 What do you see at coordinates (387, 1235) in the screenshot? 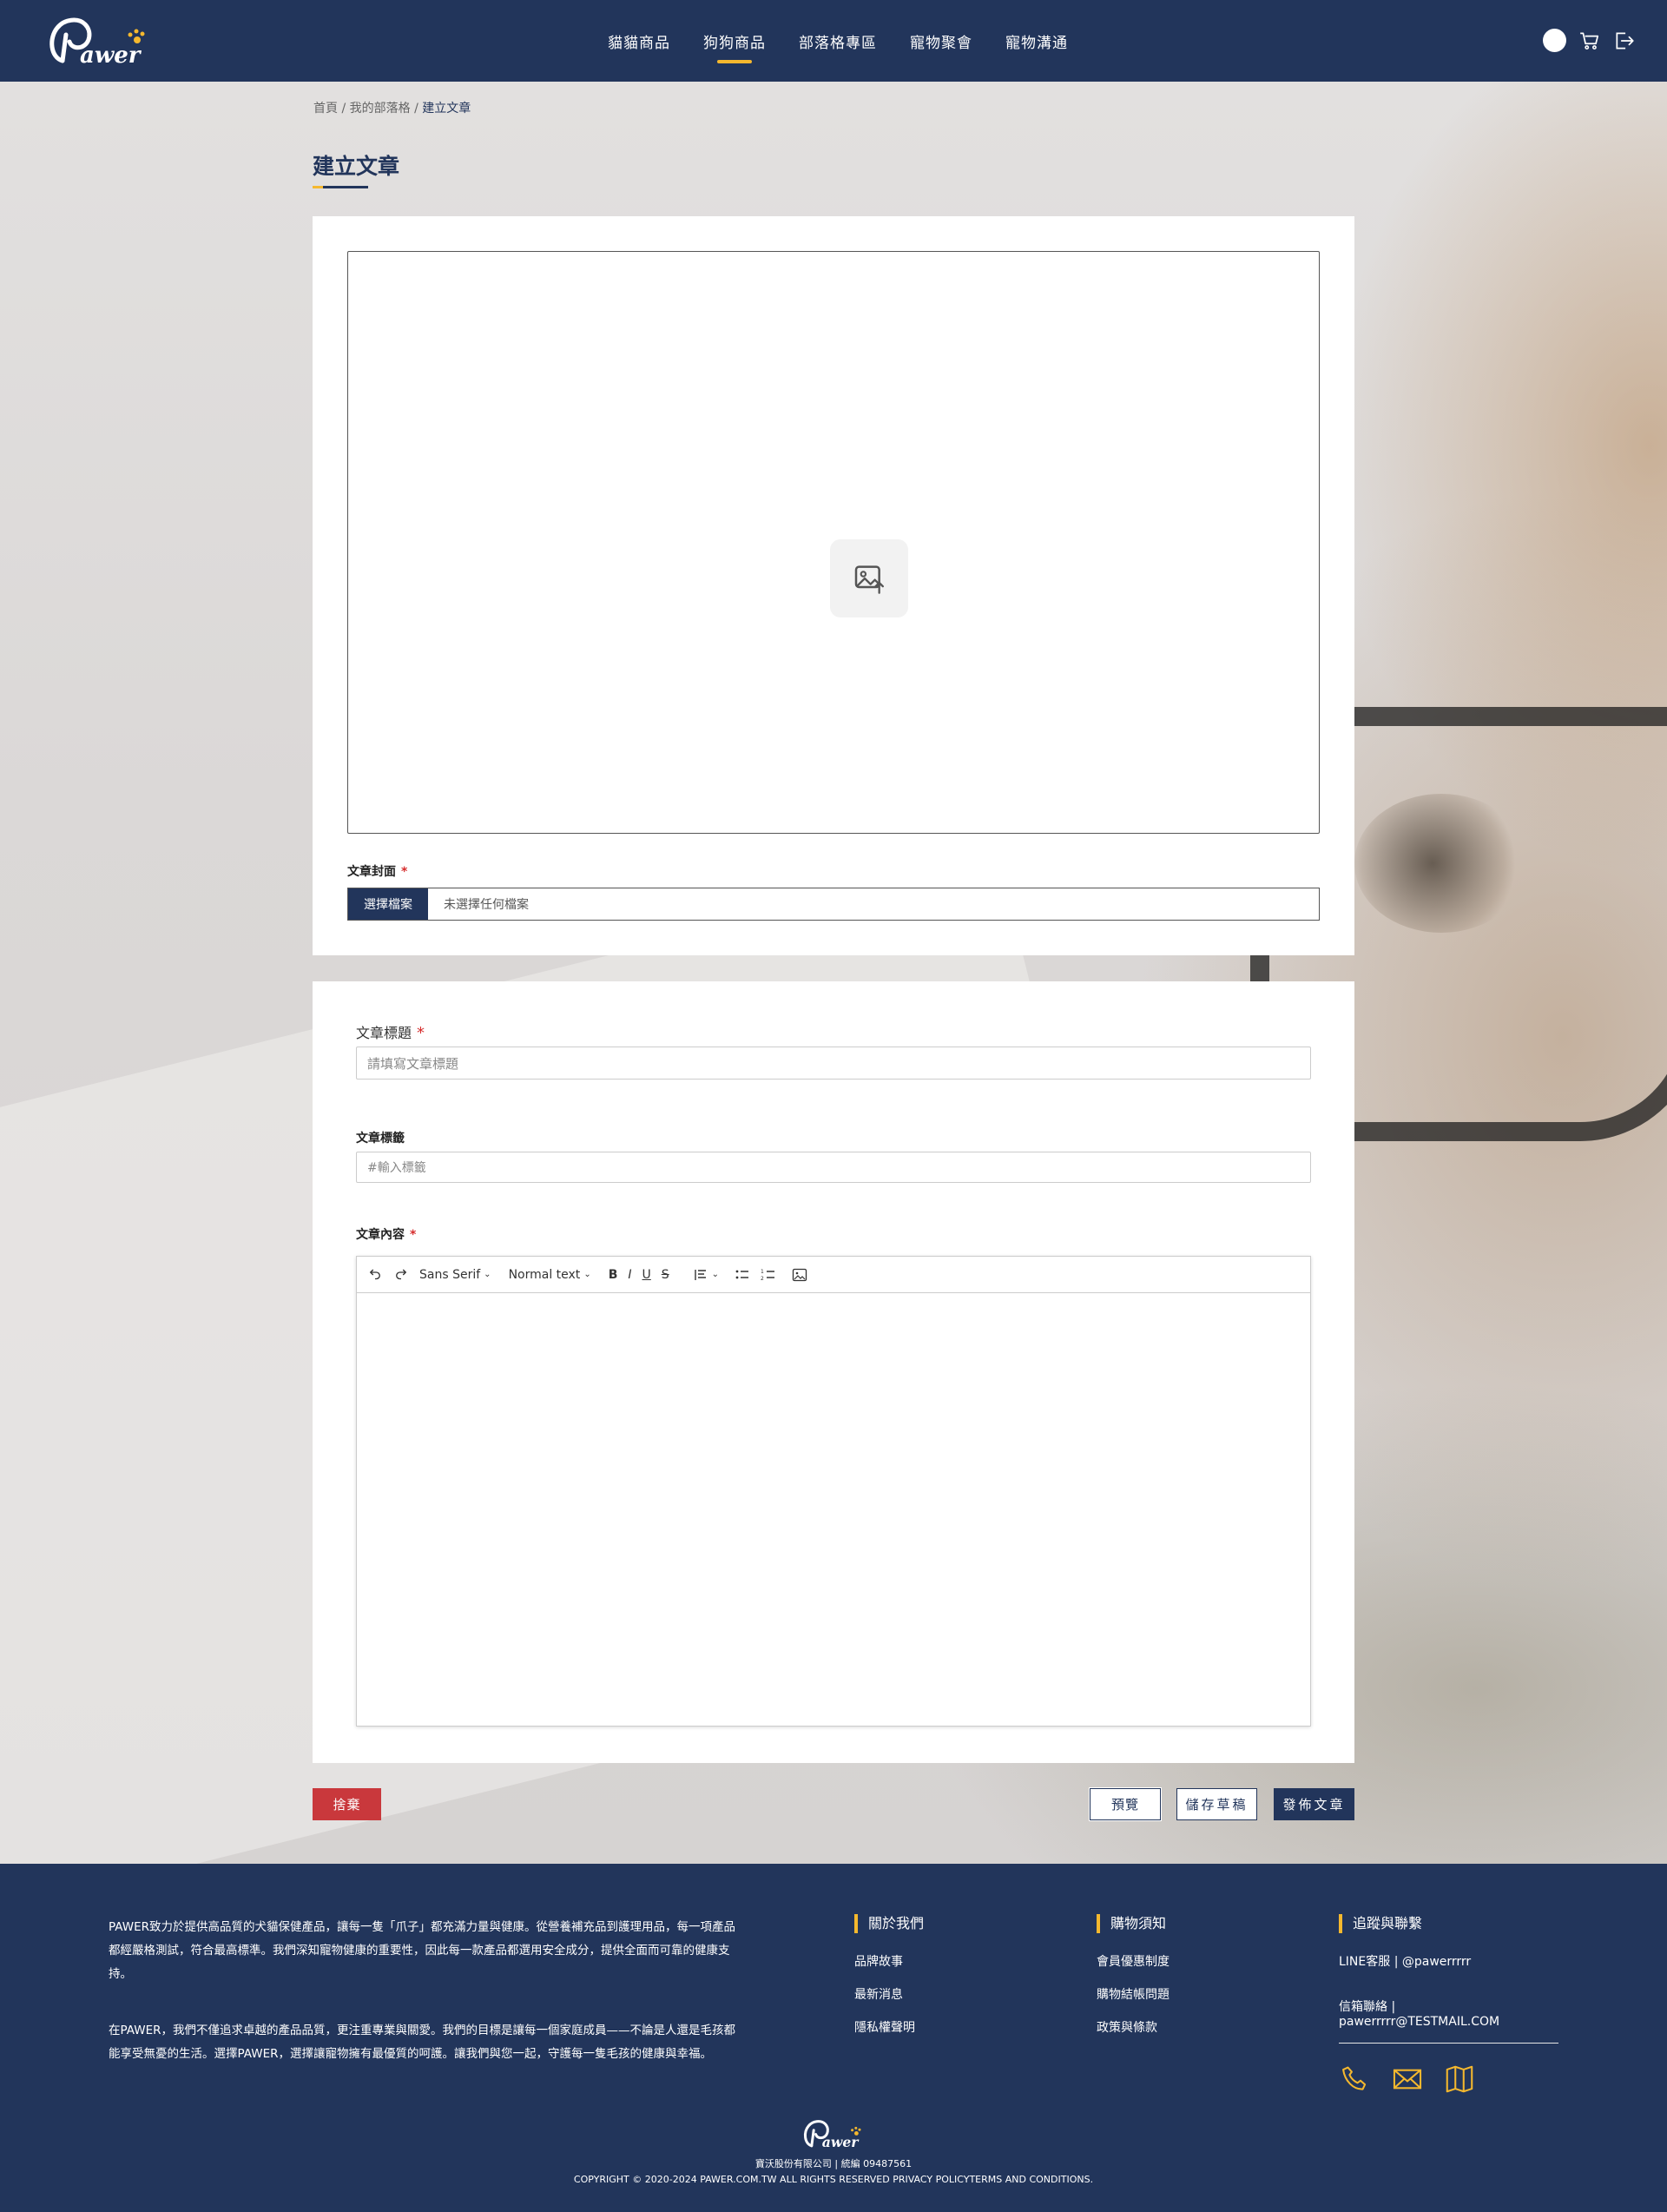
I see `content-label: 文章內容 *` at bounding box center [387, 1235].